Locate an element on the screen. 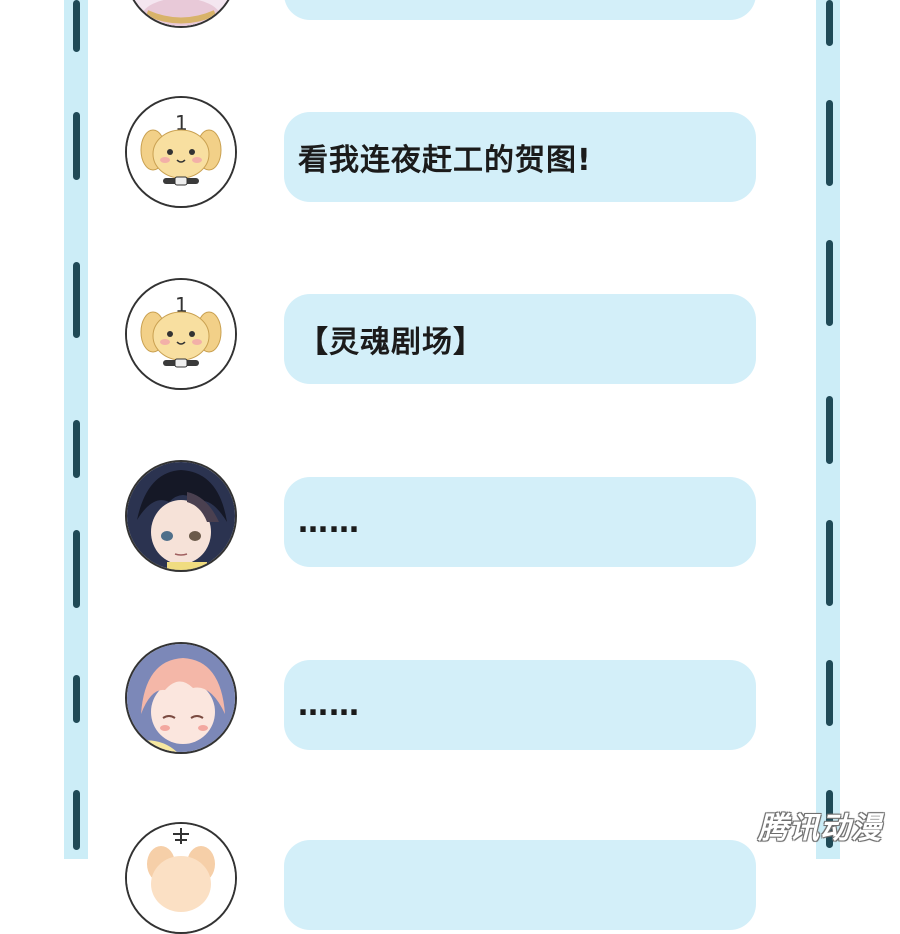  chat-bubble: 【灵魂剧场】 is located at coordinates (520, 339).